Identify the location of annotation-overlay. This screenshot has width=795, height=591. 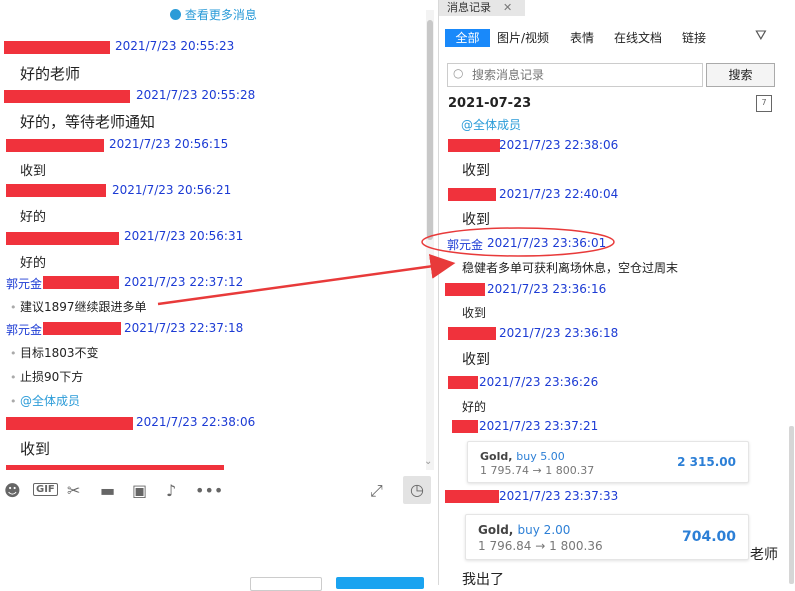
(386, 266).